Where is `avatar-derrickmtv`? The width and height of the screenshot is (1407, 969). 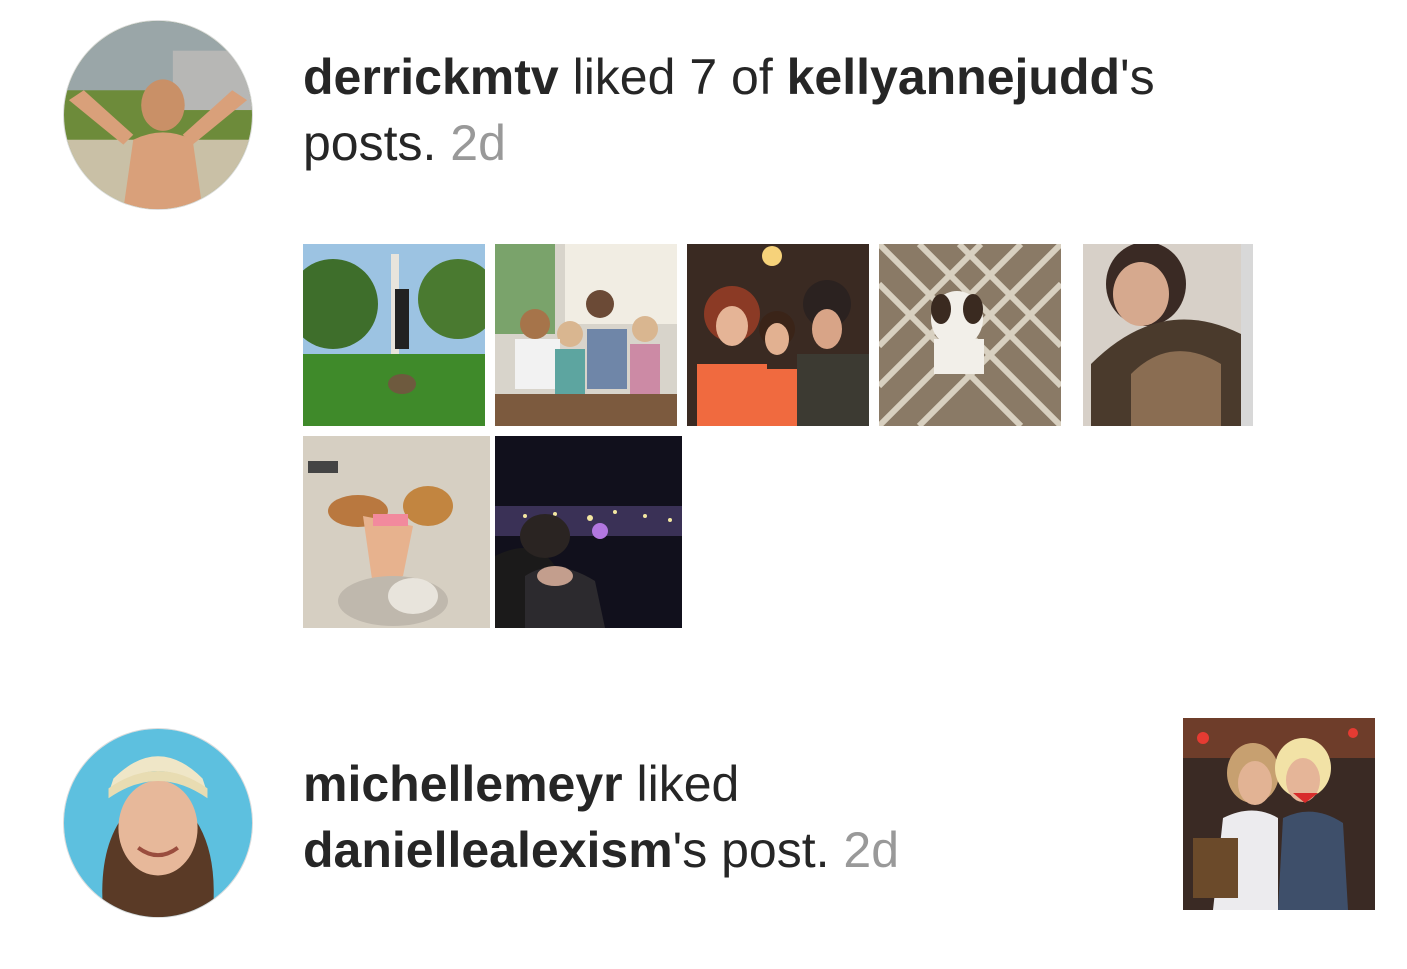 avatar-derrickmtv is located at coordinates (158, 115).